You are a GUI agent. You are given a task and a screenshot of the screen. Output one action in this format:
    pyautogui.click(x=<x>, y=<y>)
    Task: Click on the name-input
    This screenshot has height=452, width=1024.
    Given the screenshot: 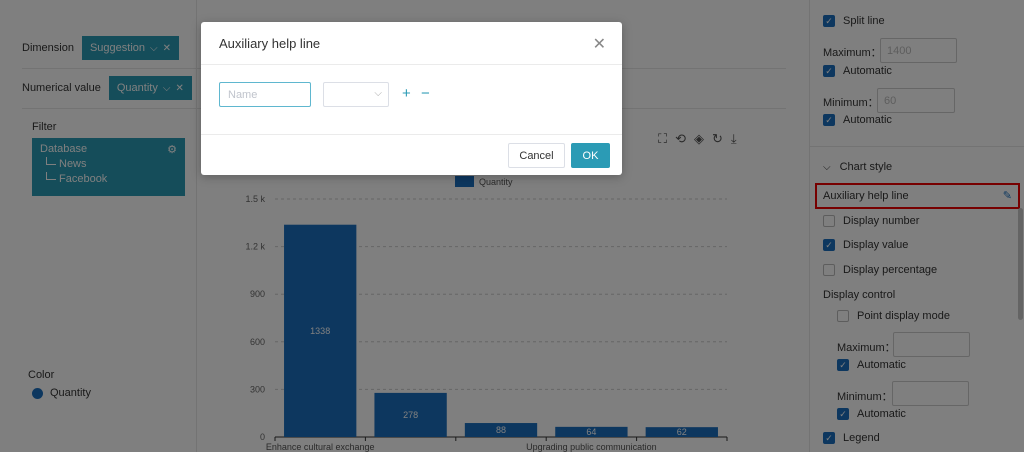 What is the action you would take?
    pyautogui.click(x=265, y=94)
    